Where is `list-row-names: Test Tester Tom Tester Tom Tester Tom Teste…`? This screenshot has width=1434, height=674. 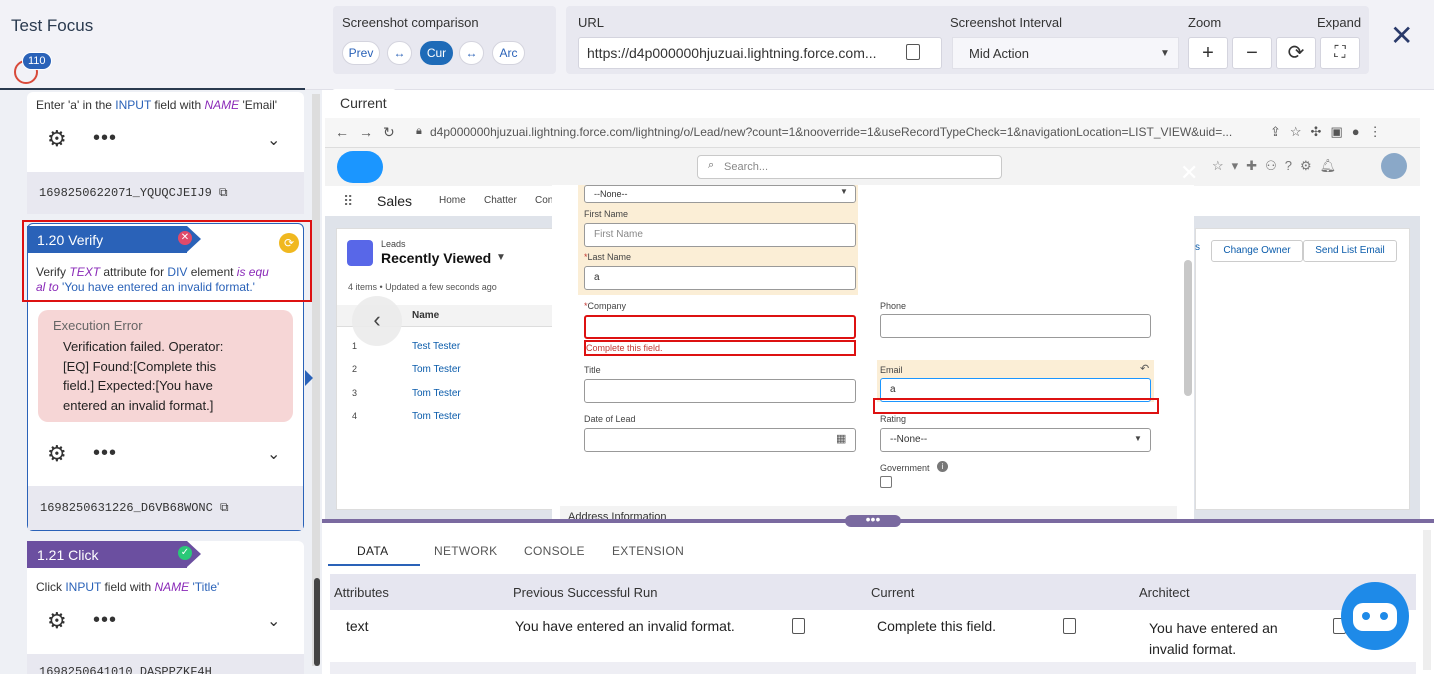 list-row-names: Test Tester Tom Tester Tom Tester Tom Teste… is located at coordinates (436, 381).